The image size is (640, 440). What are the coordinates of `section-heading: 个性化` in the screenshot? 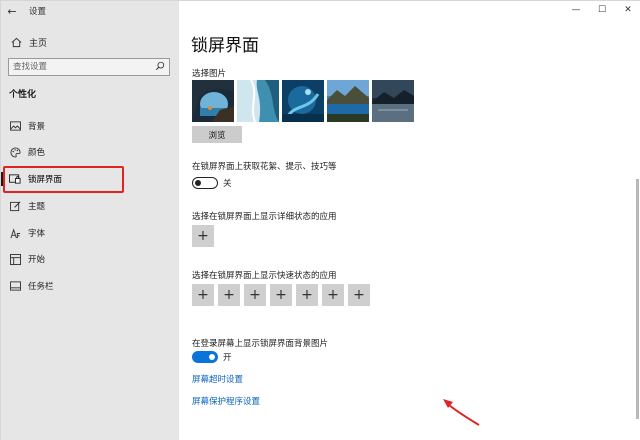 It's located at (23, 95).